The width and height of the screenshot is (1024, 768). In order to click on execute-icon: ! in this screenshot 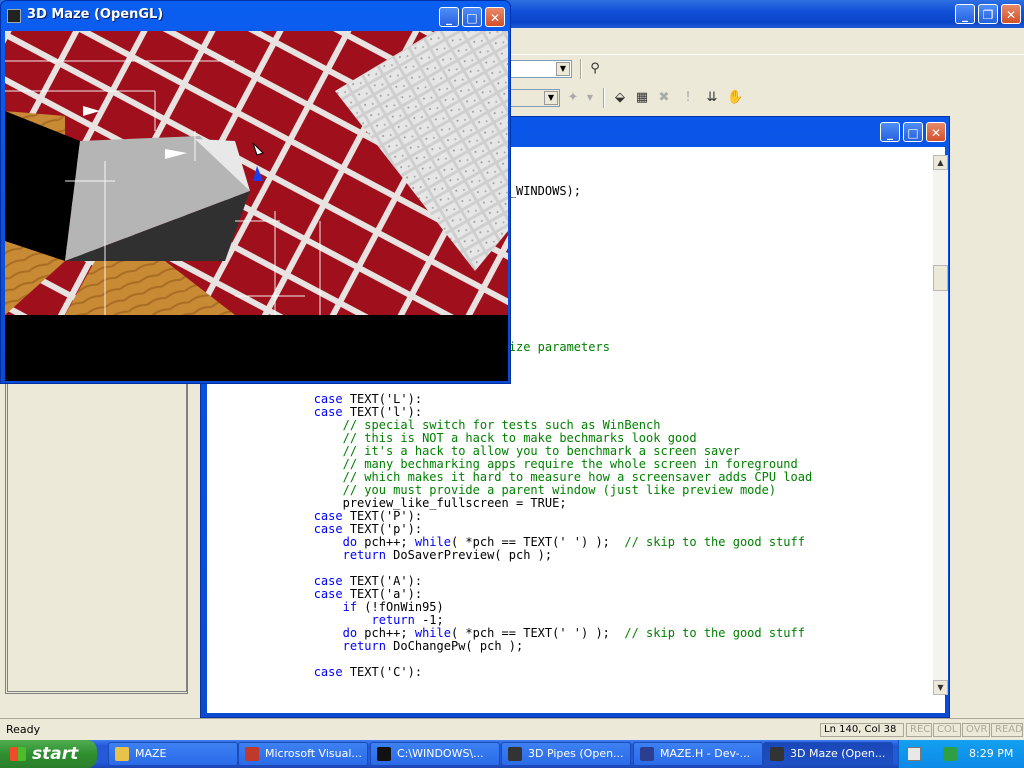, I will do `click(688, 98)`.